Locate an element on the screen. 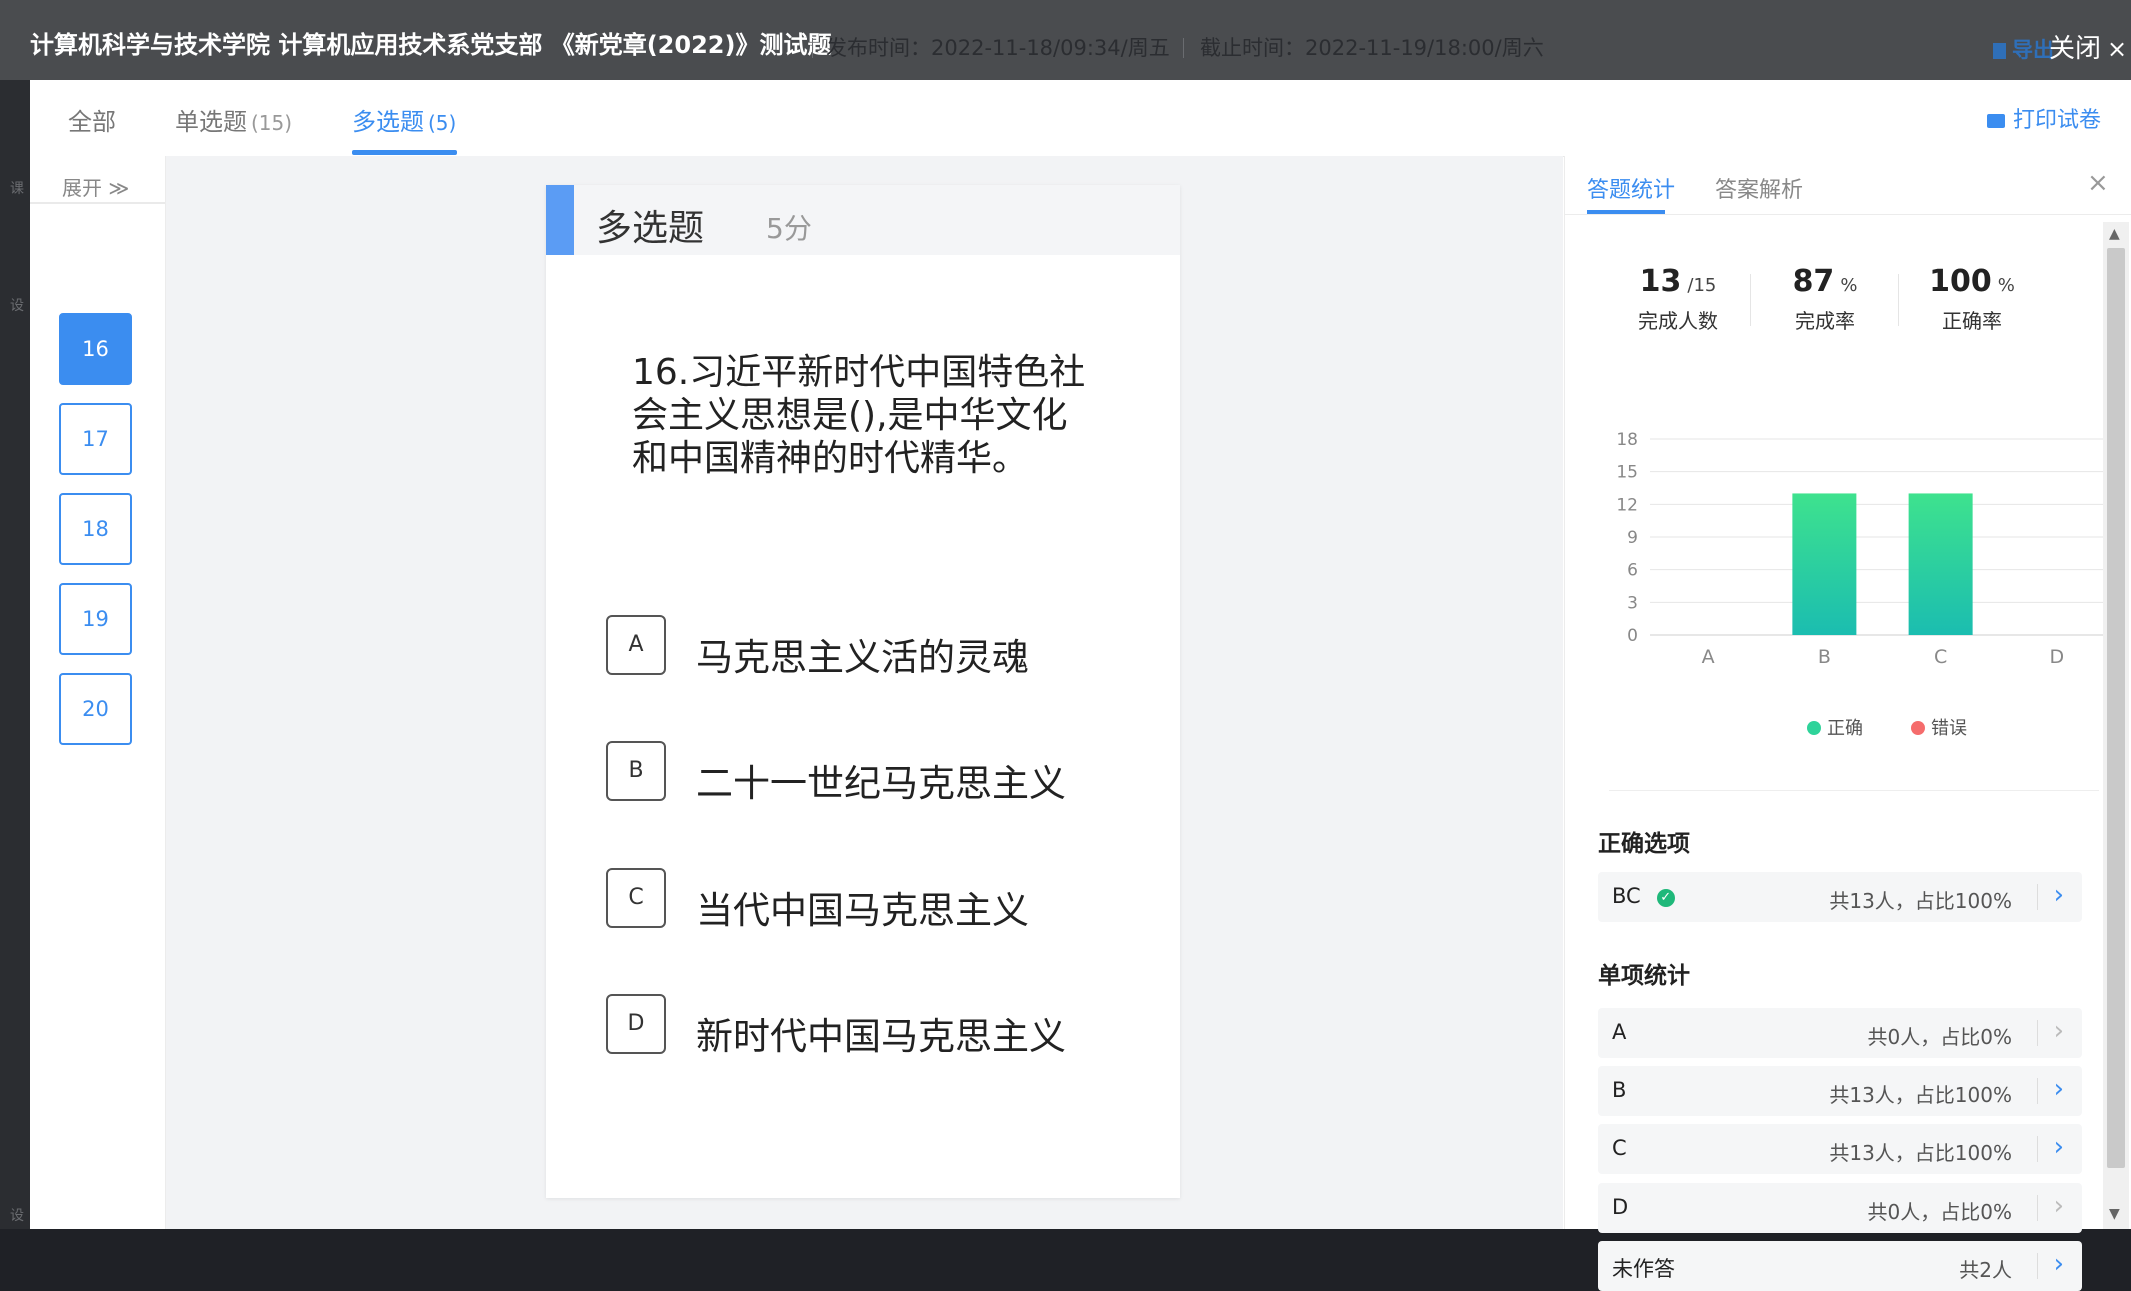  question-score: 5分 is located at coordinates (789, 228).